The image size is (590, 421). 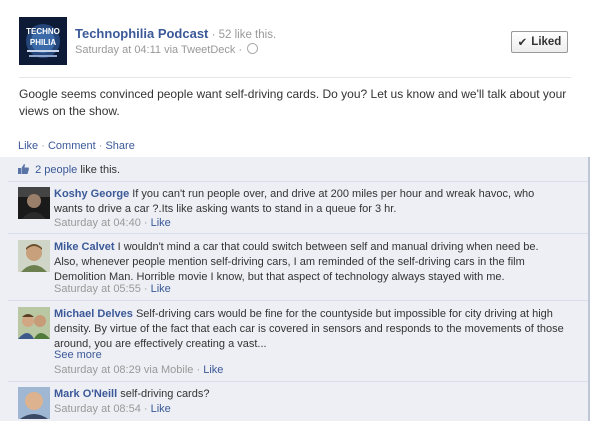 What do you see at coordinates (200, 50) in the screenshot?
I see `post-via: via TweetDeck` at bounding box center [200, 50].